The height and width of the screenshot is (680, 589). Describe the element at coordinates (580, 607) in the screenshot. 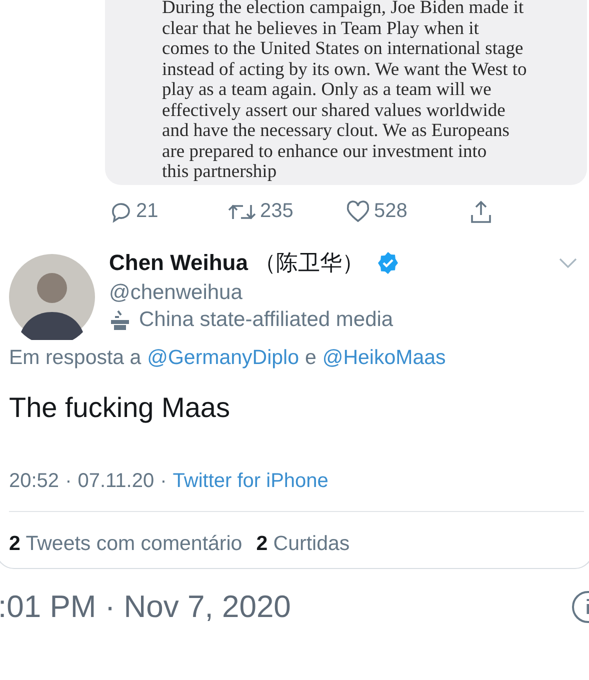

I see `info-icon` at that location.